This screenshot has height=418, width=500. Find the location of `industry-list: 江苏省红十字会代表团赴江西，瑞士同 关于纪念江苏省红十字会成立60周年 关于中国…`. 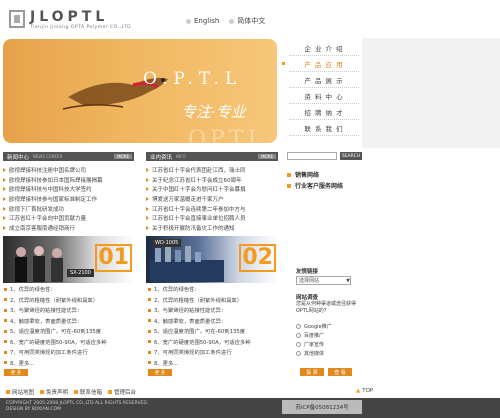

industry-list: 江苏省红十字会代表团赴江西，瑞士同 关于纪念江苏省红十字会成立60周年 关于中国… is located at coordinates (212, 199).